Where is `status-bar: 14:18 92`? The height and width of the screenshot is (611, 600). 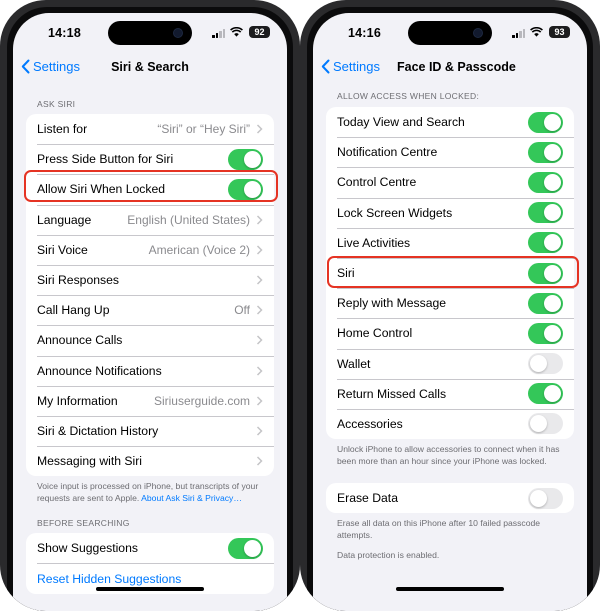 status-bar: 14:18 92 is located at coordinates (150, 31).